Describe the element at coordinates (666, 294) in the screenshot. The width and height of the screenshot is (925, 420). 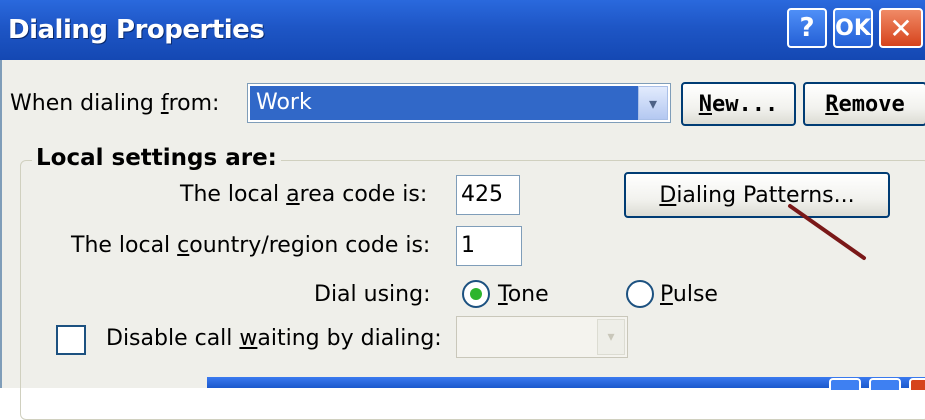
I see `pulse-label-key: P` at that location.